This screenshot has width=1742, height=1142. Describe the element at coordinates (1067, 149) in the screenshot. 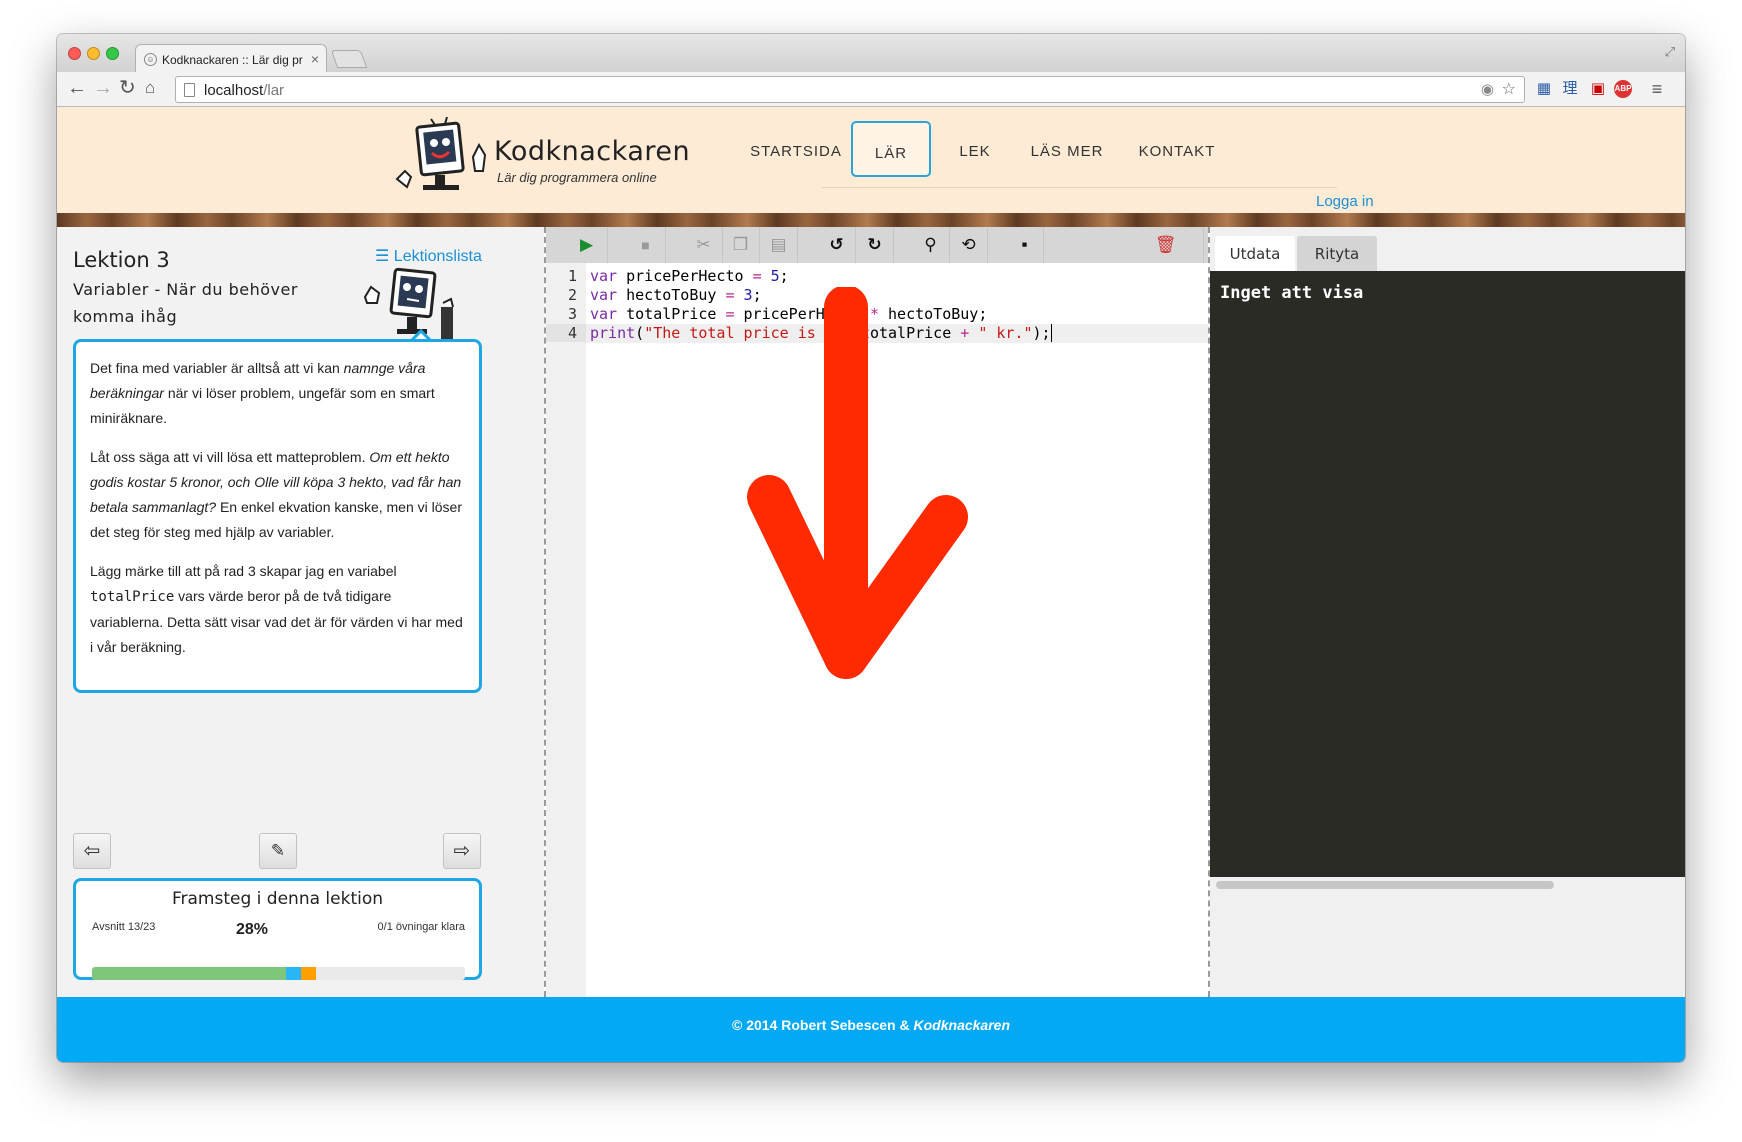

I see `nav-las-mer: LÄS MER` at that location.